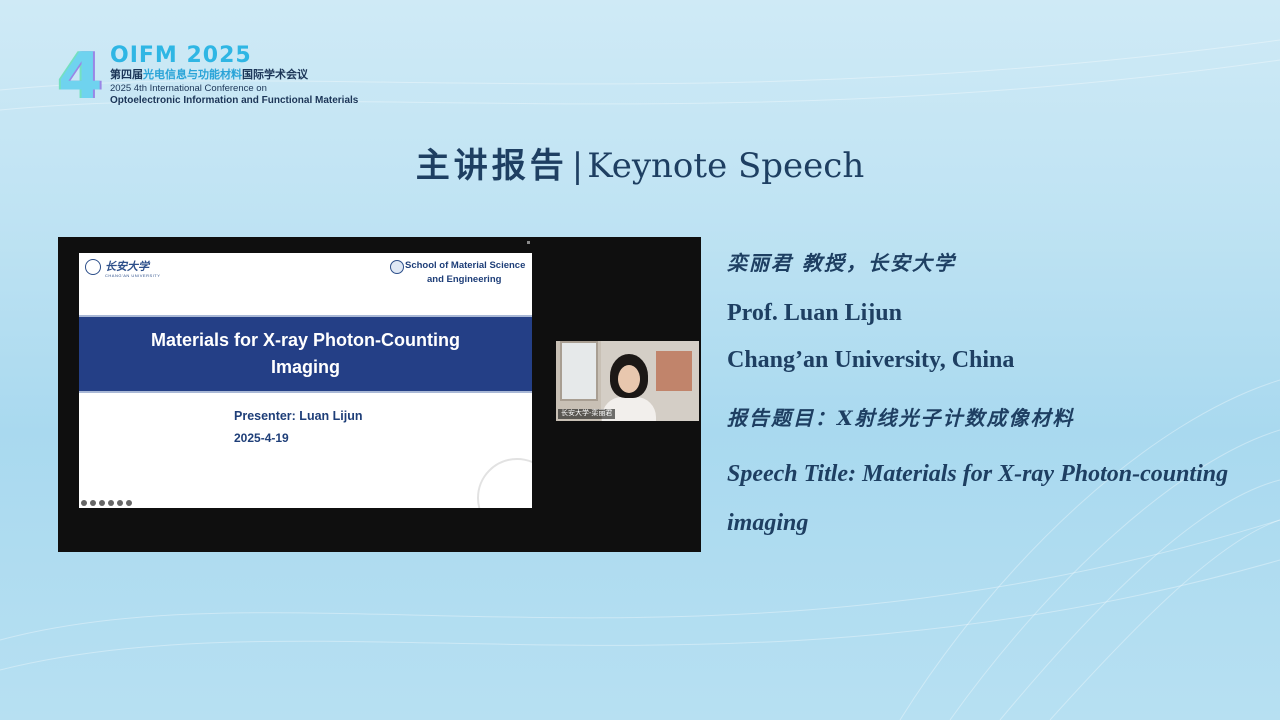  What do you see at coordinates (587, 414) in the screenshot?
I see `participant-name-tag: 长安大学-栾丽君` at bounding box center [587, 414].